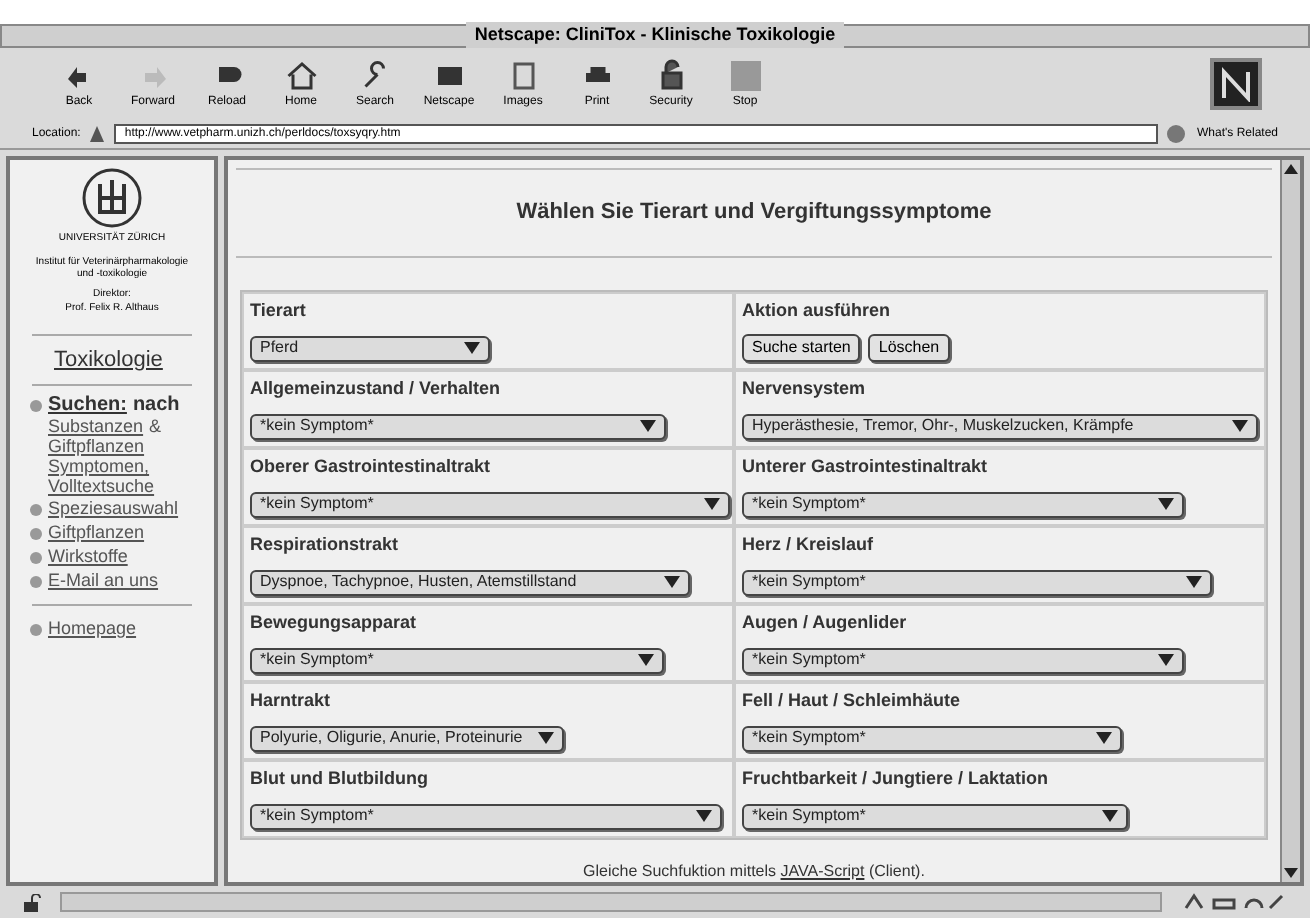  What do you see at coordinates (325, 543) in the screenshot?
I see `field-label: Respirationstrakt` at bounding box center [325, 543].